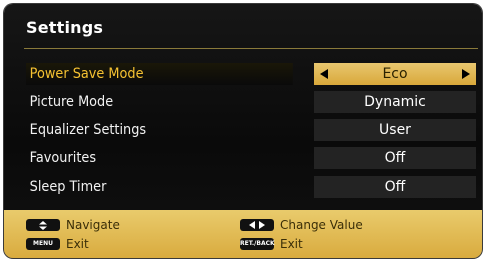 The width and height of the screenshot is (486, 261). What do you see at coordinates (257, 225) in the screenshot?
I see `left-right-arrows-icon` at bounding box center [257, 225].